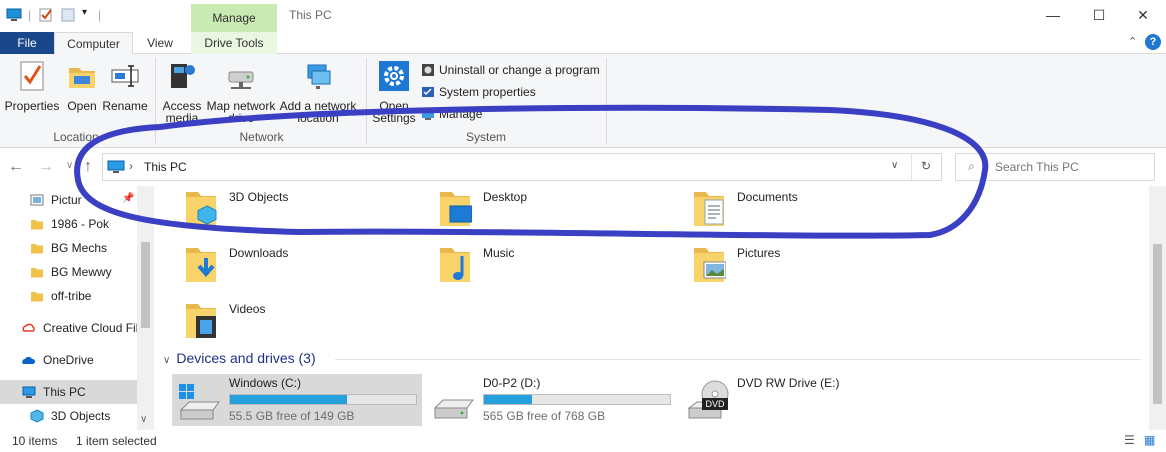 This screenshot has width=1166, height=452. Describe the element at coordinates (499, 253) in the screenshot. I see `folder-name: Music` at that location.